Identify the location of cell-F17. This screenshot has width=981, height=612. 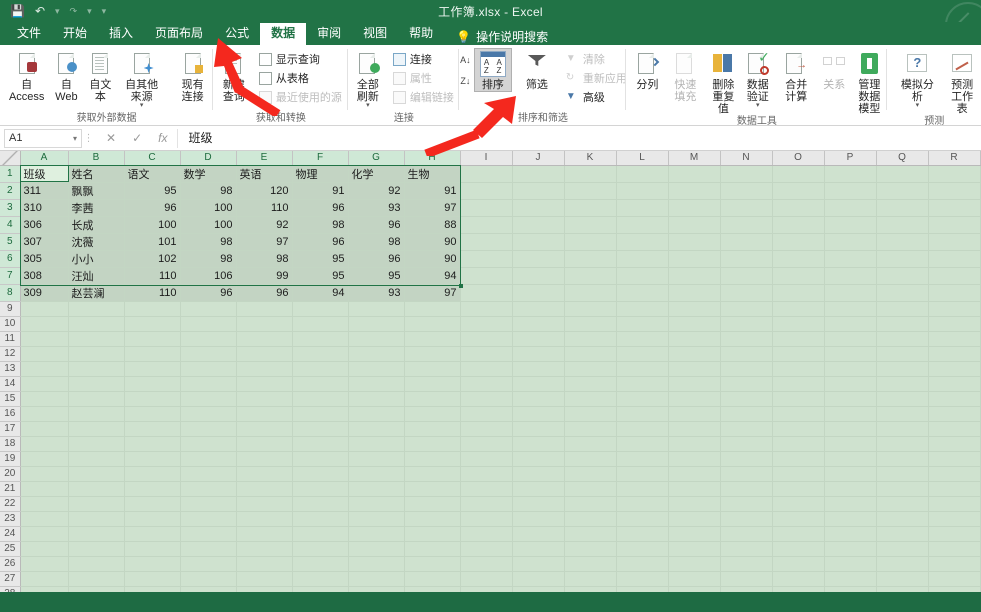
(320, 429).